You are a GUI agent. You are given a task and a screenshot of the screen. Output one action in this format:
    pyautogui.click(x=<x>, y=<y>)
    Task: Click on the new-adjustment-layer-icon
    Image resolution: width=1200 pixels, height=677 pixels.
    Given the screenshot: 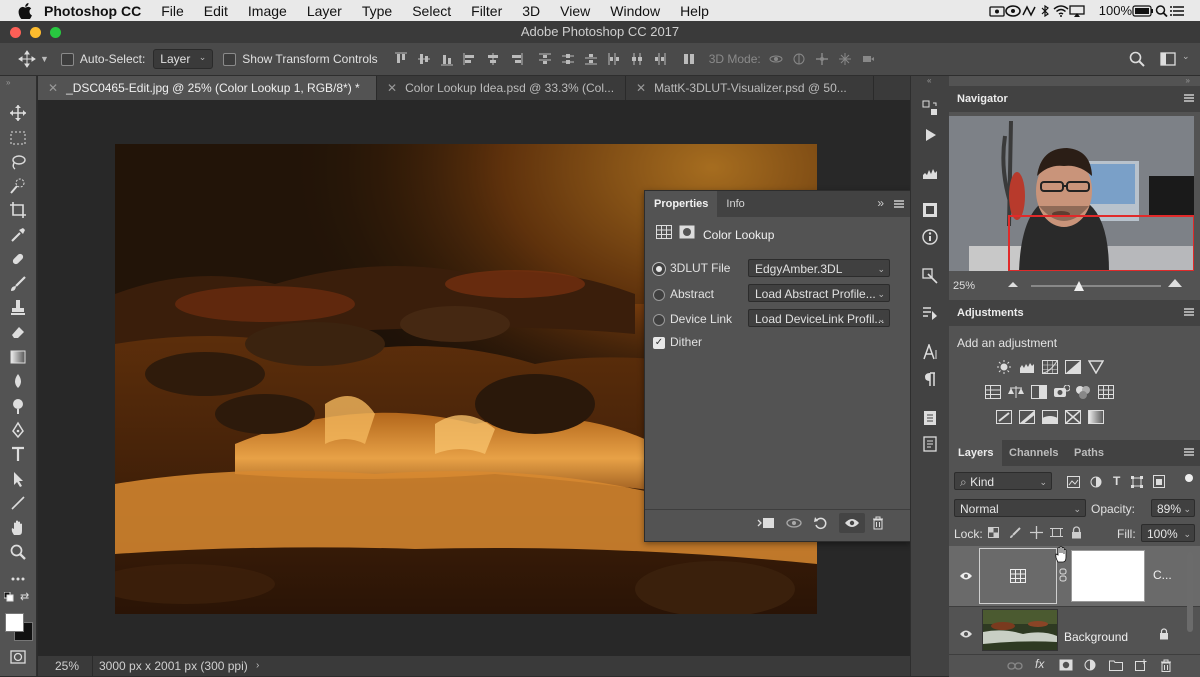 What is the action you would take?
    pyautogui.click(x=1090, y=665)
    